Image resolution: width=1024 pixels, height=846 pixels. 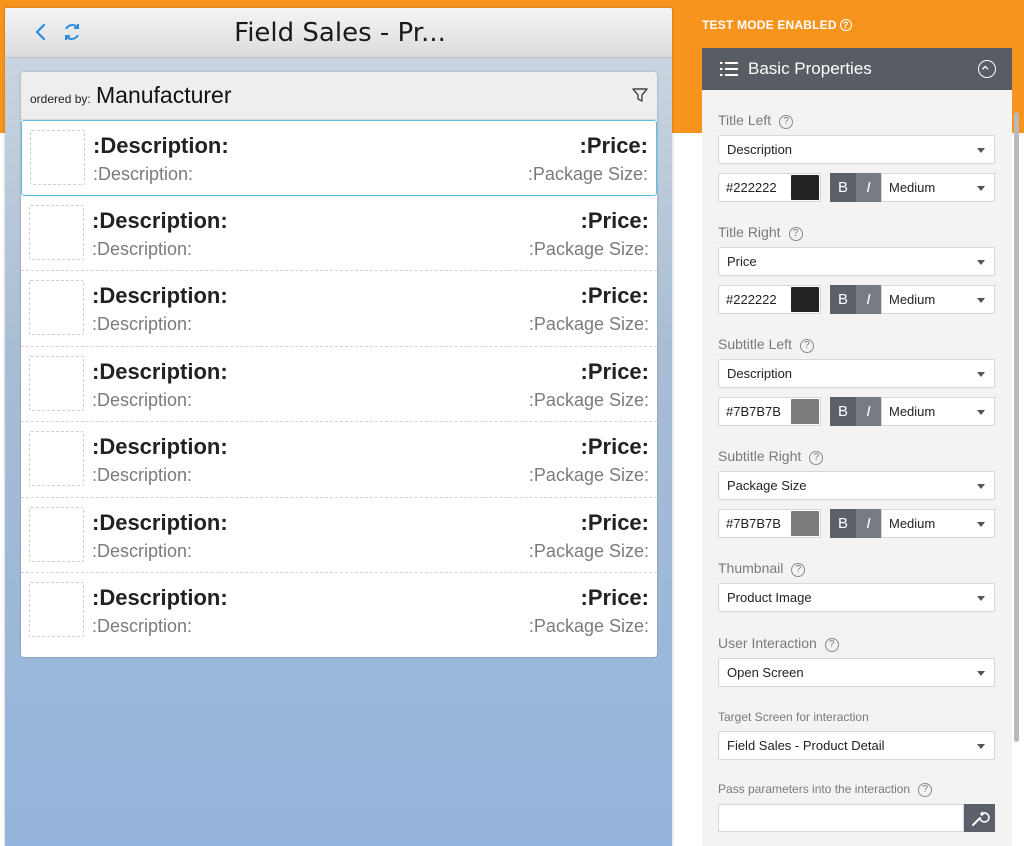 What do you see at coordinates (41, 32) in the screenshot?
I see `back-icon` at bounding box center [41, 32].